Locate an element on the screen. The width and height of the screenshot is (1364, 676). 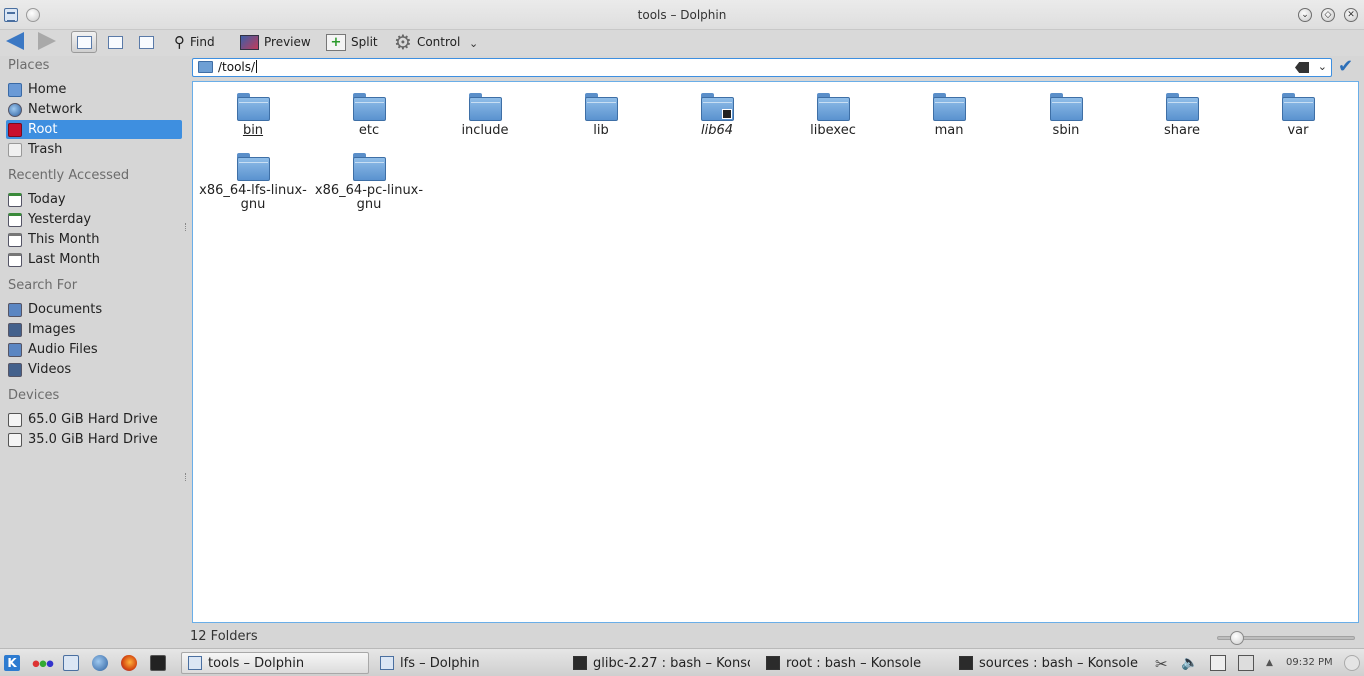
sidebar-item-documents: Documents is located at coordinates (94, 309).